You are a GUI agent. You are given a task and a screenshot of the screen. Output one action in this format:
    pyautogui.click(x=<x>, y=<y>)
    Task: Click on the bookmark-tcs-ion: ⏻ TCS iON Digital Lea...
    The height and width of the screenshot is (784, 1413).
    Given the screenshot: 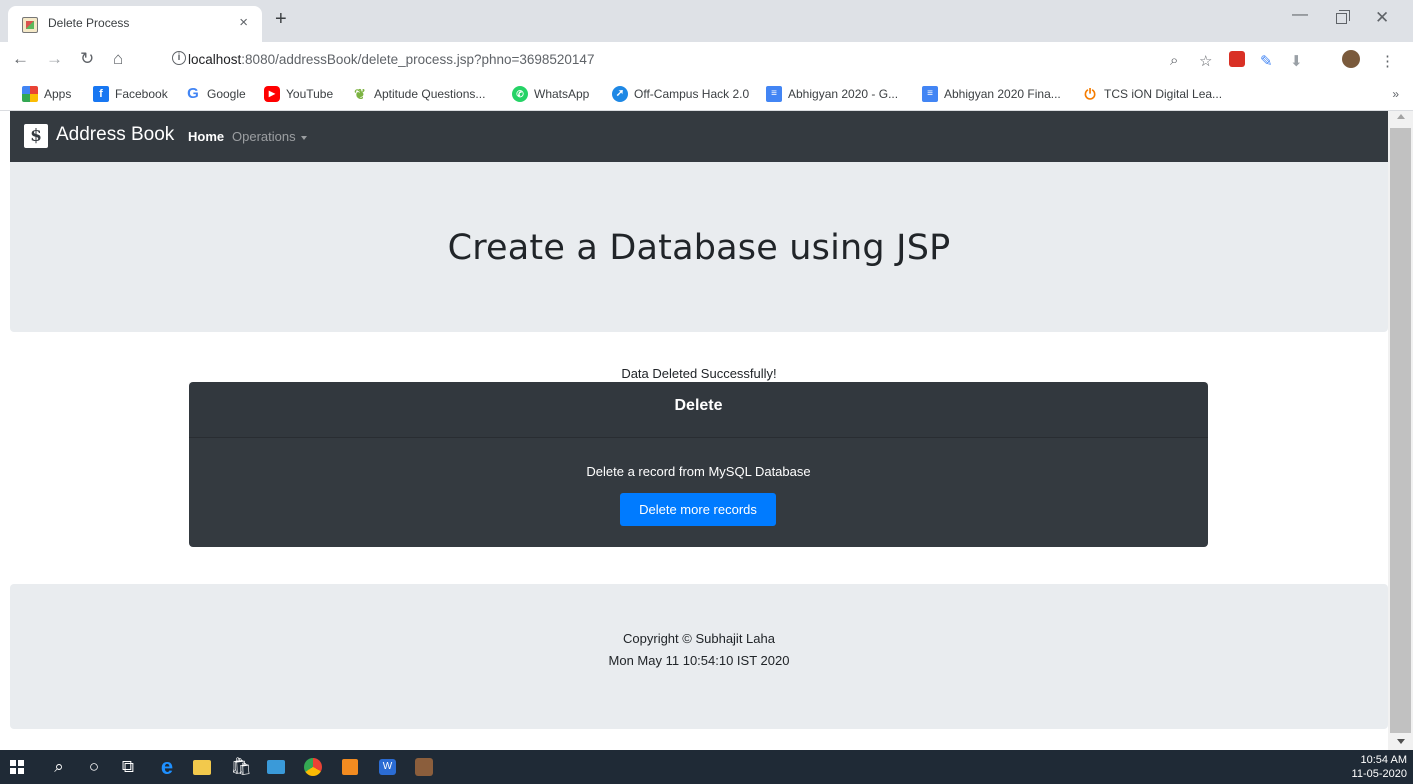 What is the action you would take?
    pyautogui.click(x=1152, y=94)
    